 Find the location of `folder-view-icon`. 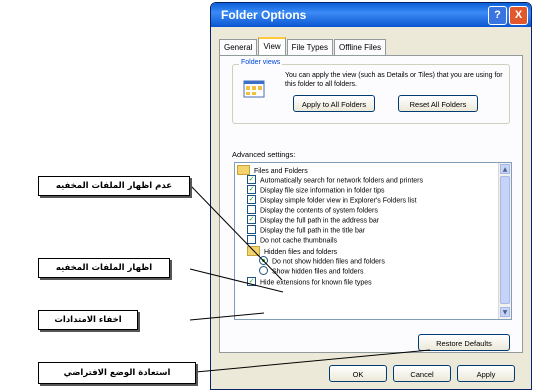

folder-view-icon is located at coordinates (254, 89).